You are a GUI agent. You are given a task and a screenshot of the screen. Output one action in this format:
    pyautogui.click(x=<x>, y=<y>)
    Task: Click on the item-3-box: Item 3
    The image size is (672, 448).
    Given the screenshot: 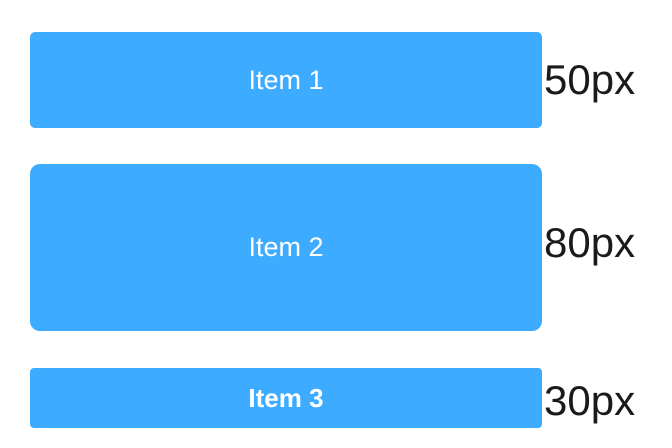 What is the action you would take?
    pyautogui.click(x=286, y=398)
    